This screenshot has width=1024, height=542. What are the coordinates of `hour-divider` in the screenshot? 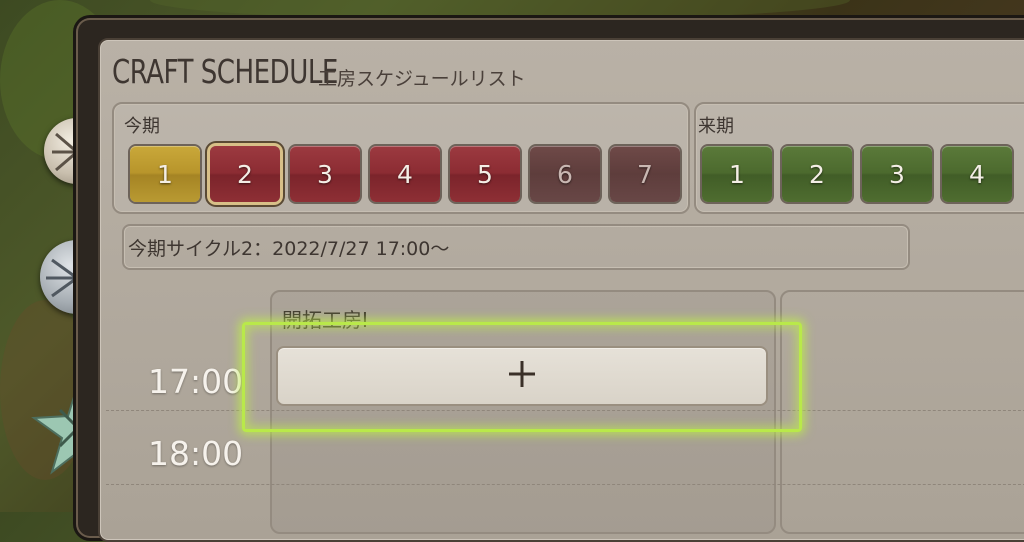 It's located at (565, 484).